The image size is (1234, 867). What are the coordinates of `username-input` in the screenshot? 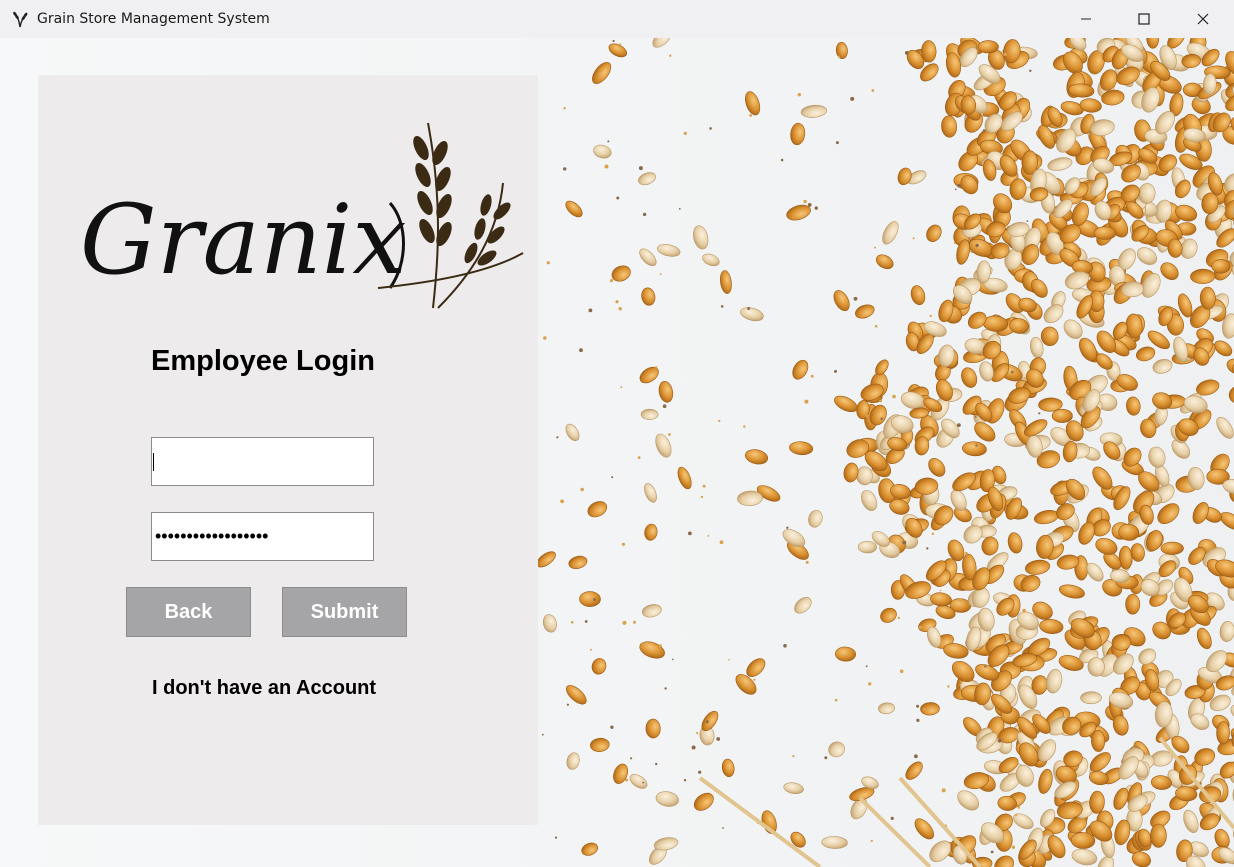 It's located at (262, 461).